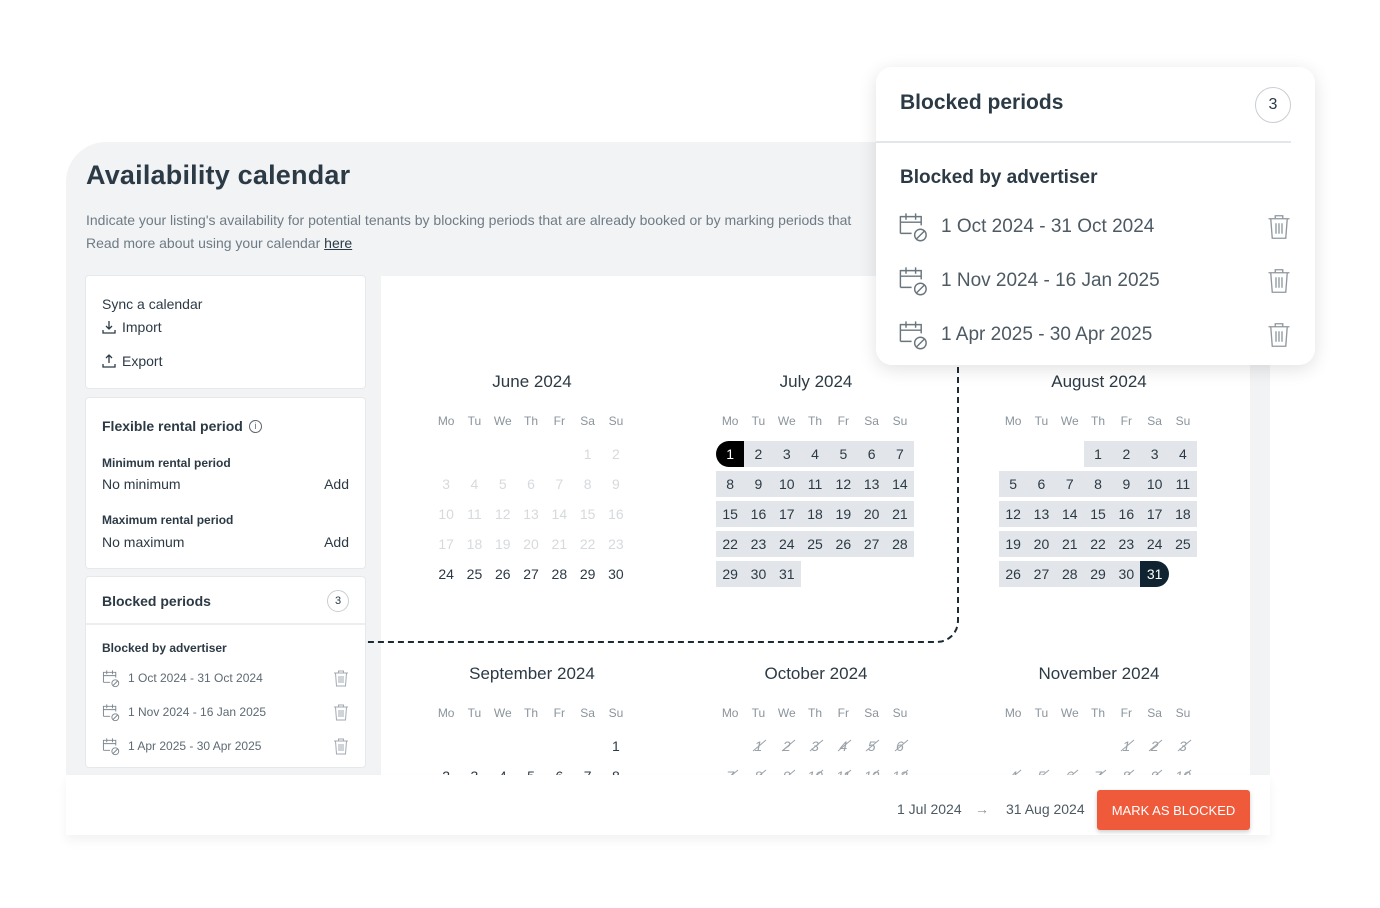  I want to click on flexible-rental-title: Flexible rental period i, so click(182, 426).